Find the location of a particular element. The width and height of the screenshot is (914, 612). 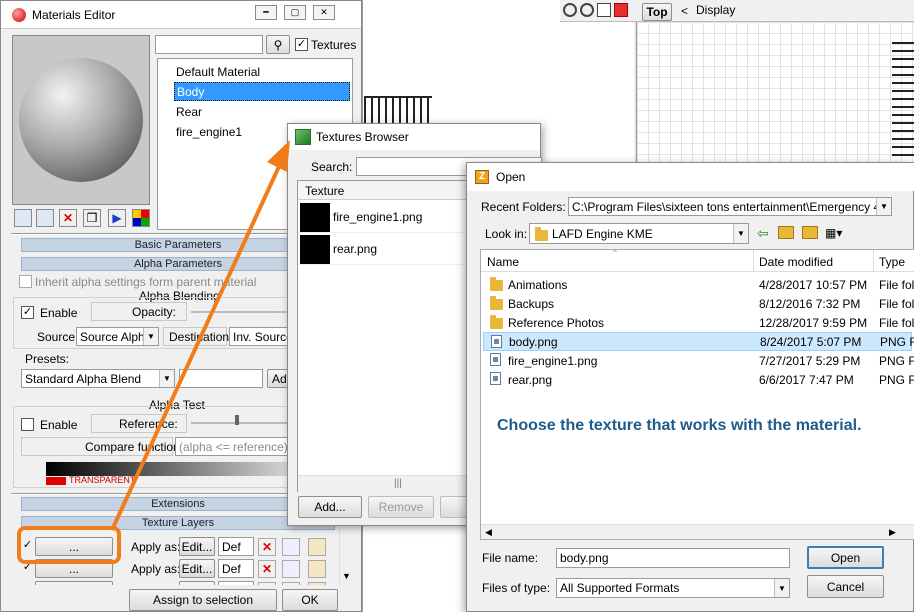

annotation-arrow-line is located at coordinates (197, 345).